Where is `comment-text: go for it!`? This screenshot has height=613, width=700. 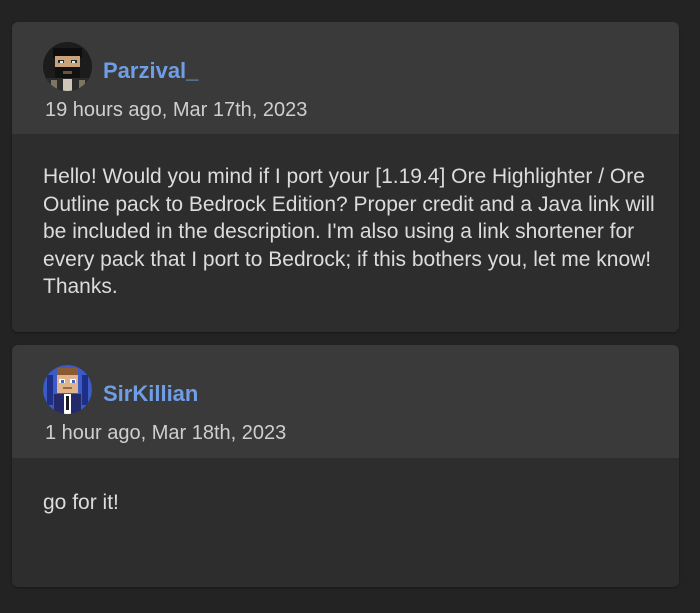
comment-text: go for it! is located at coordinates (81, 502).